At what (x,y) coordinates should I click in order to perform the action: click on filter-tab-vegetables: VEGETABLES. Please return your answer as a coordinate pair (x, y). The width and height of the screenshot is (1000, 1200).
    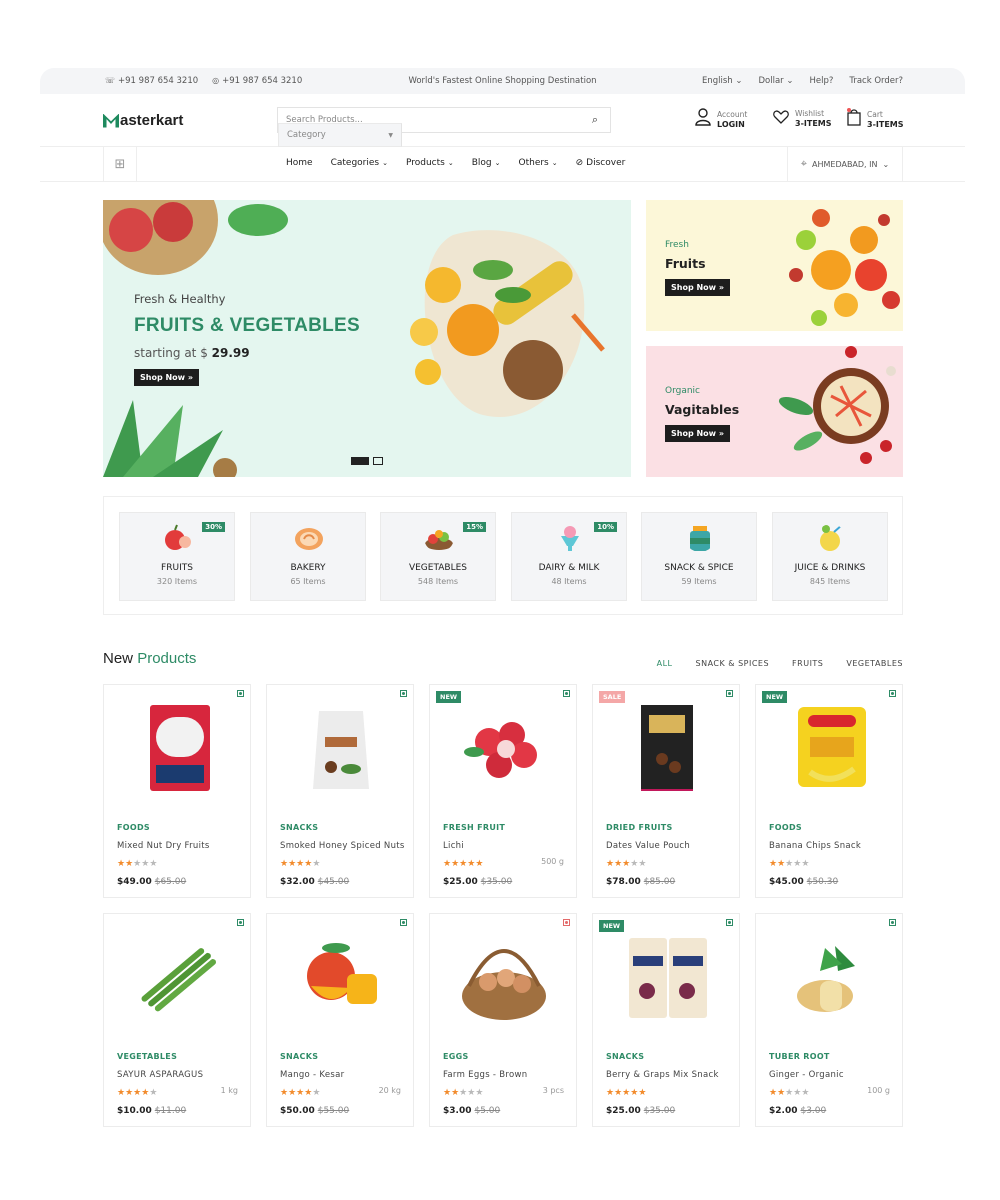
    Looking at the image, I should click on (874, 663).